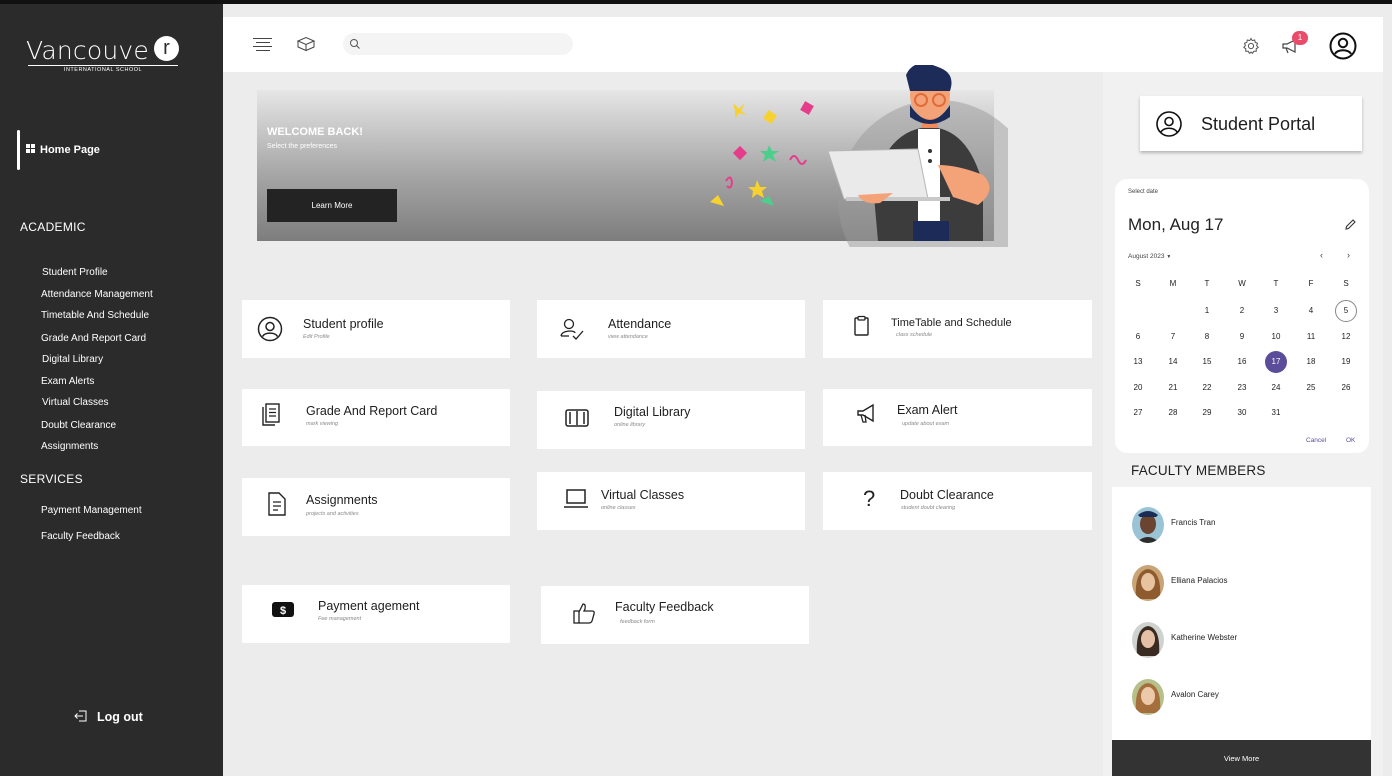 This screenshot has height=776, width=1392. What do you see at coordinates (1350, 440) in the screenshot?
I see `ok-button: OK` at bounding box center [1350, 440].